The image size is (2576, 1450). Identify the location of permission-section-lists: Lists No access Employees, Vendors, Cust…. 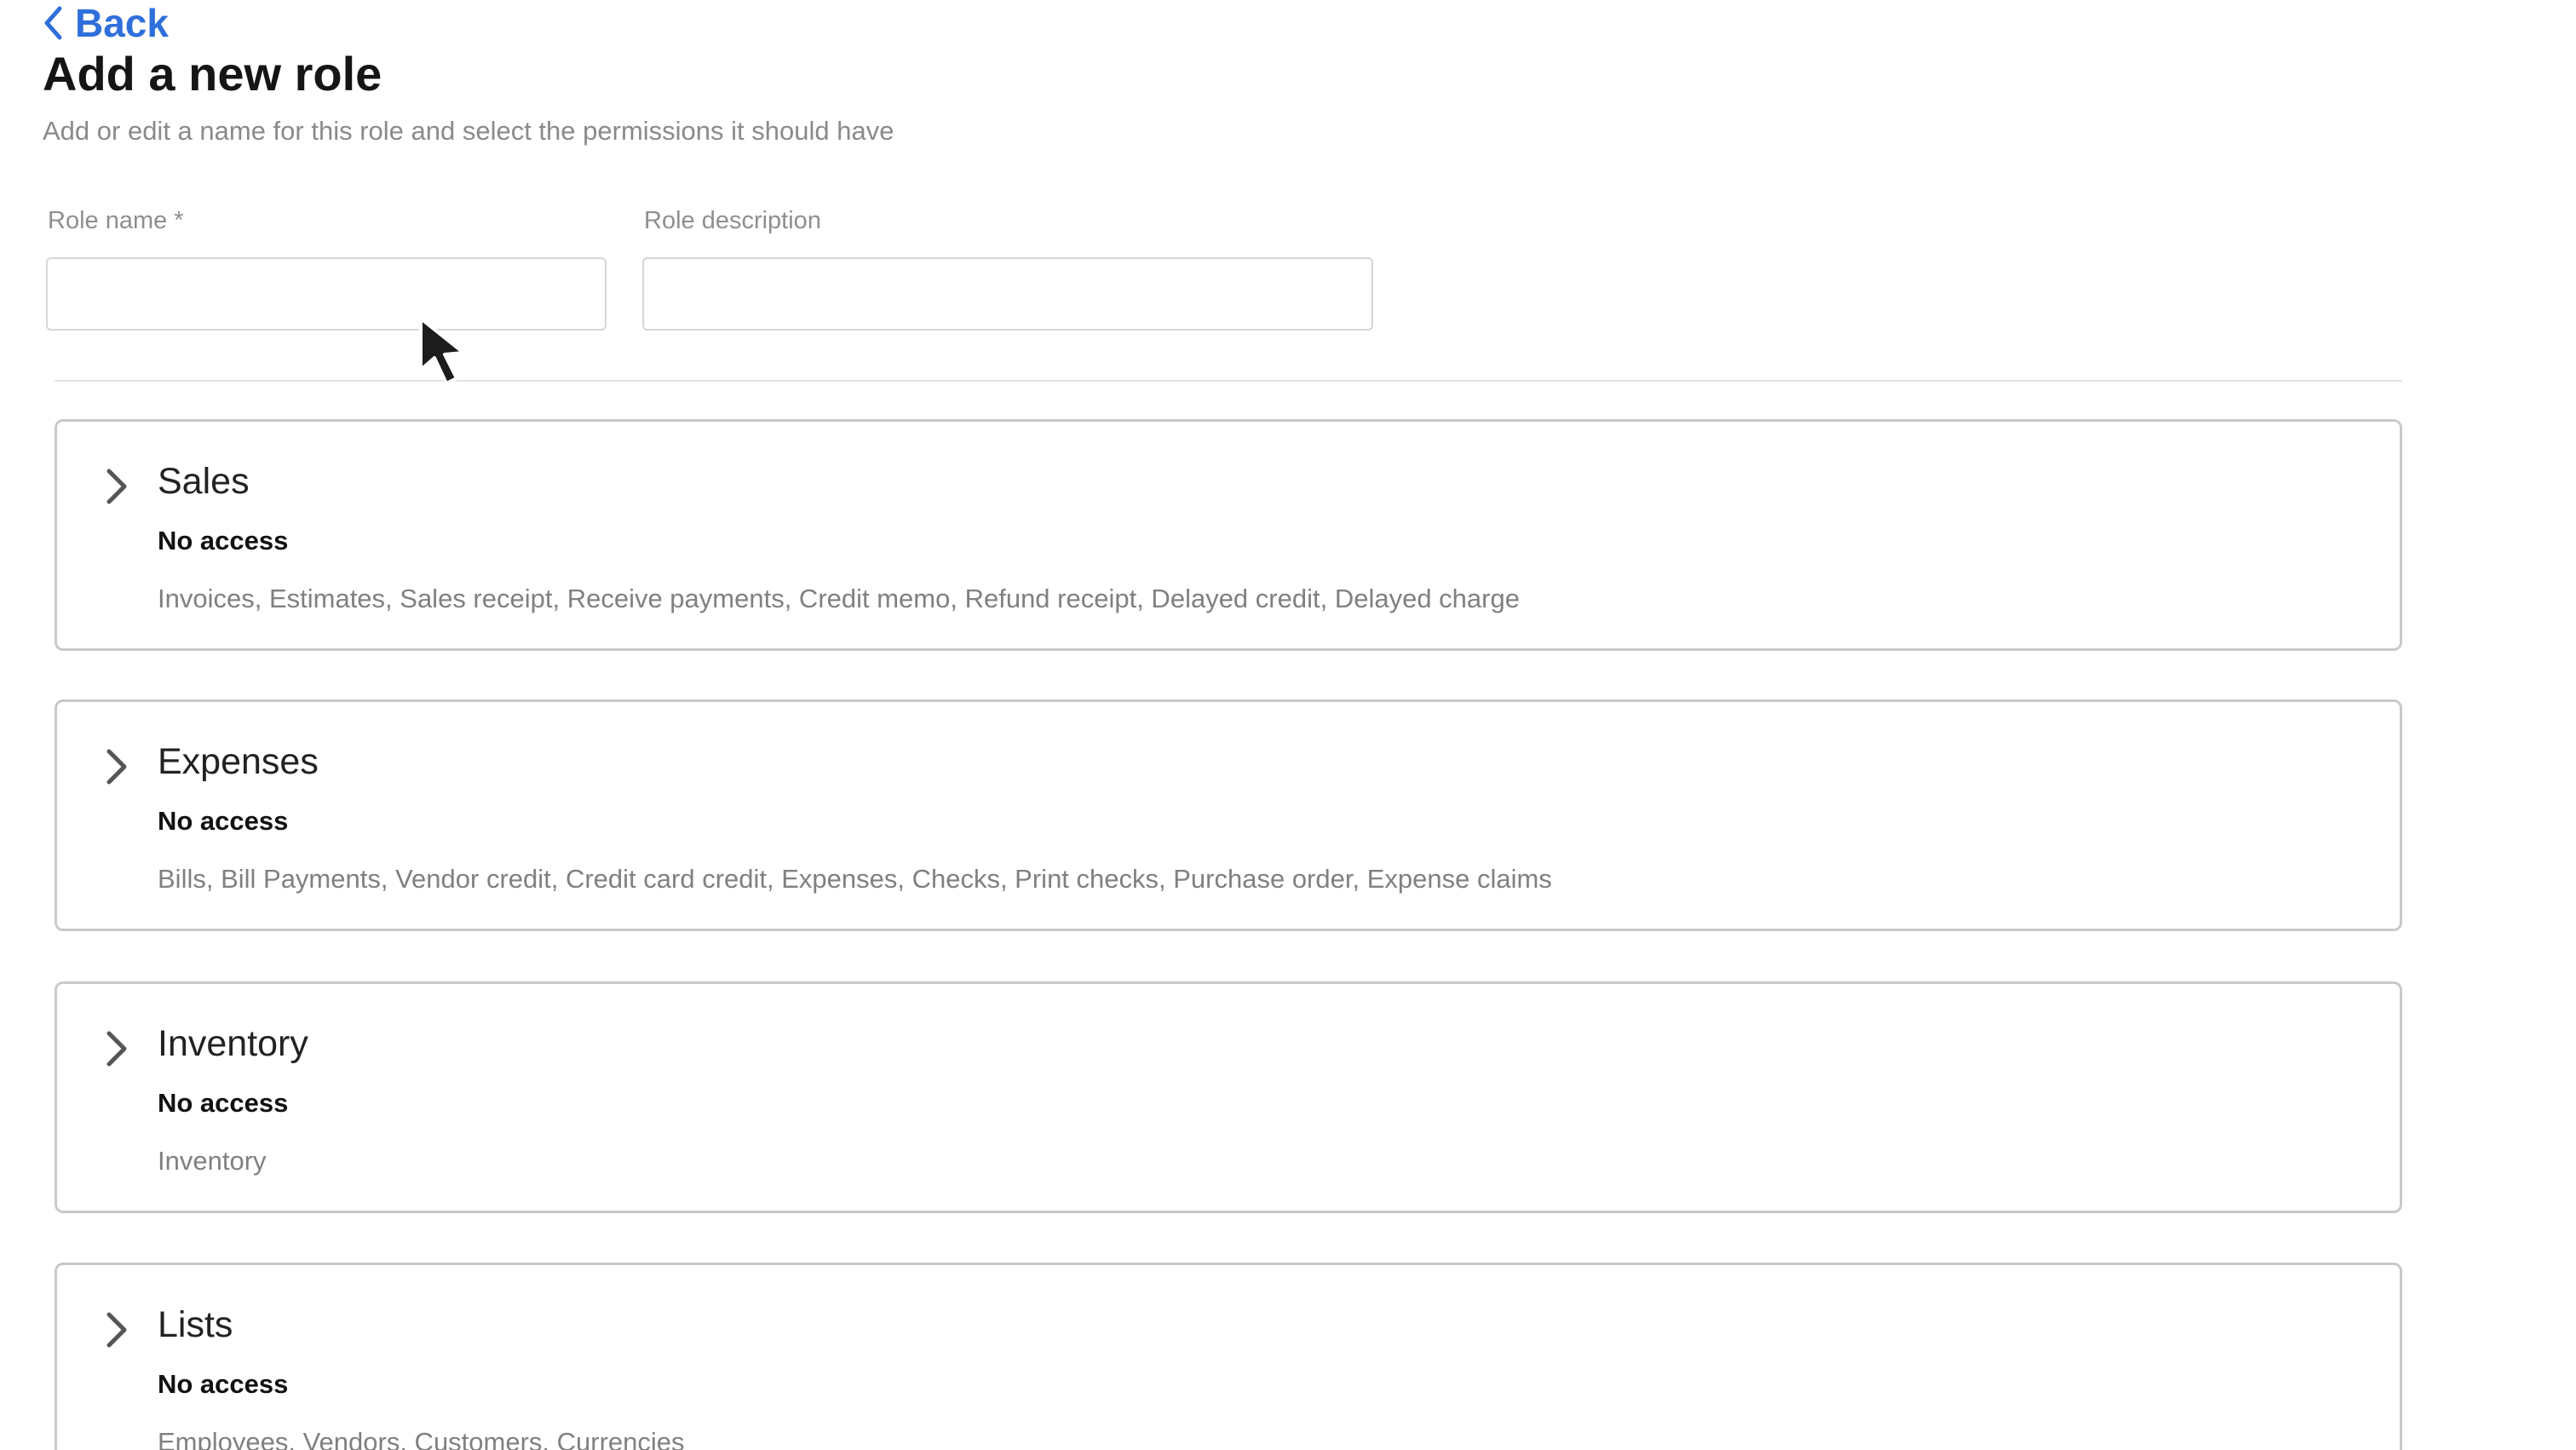
(1228, 1356).